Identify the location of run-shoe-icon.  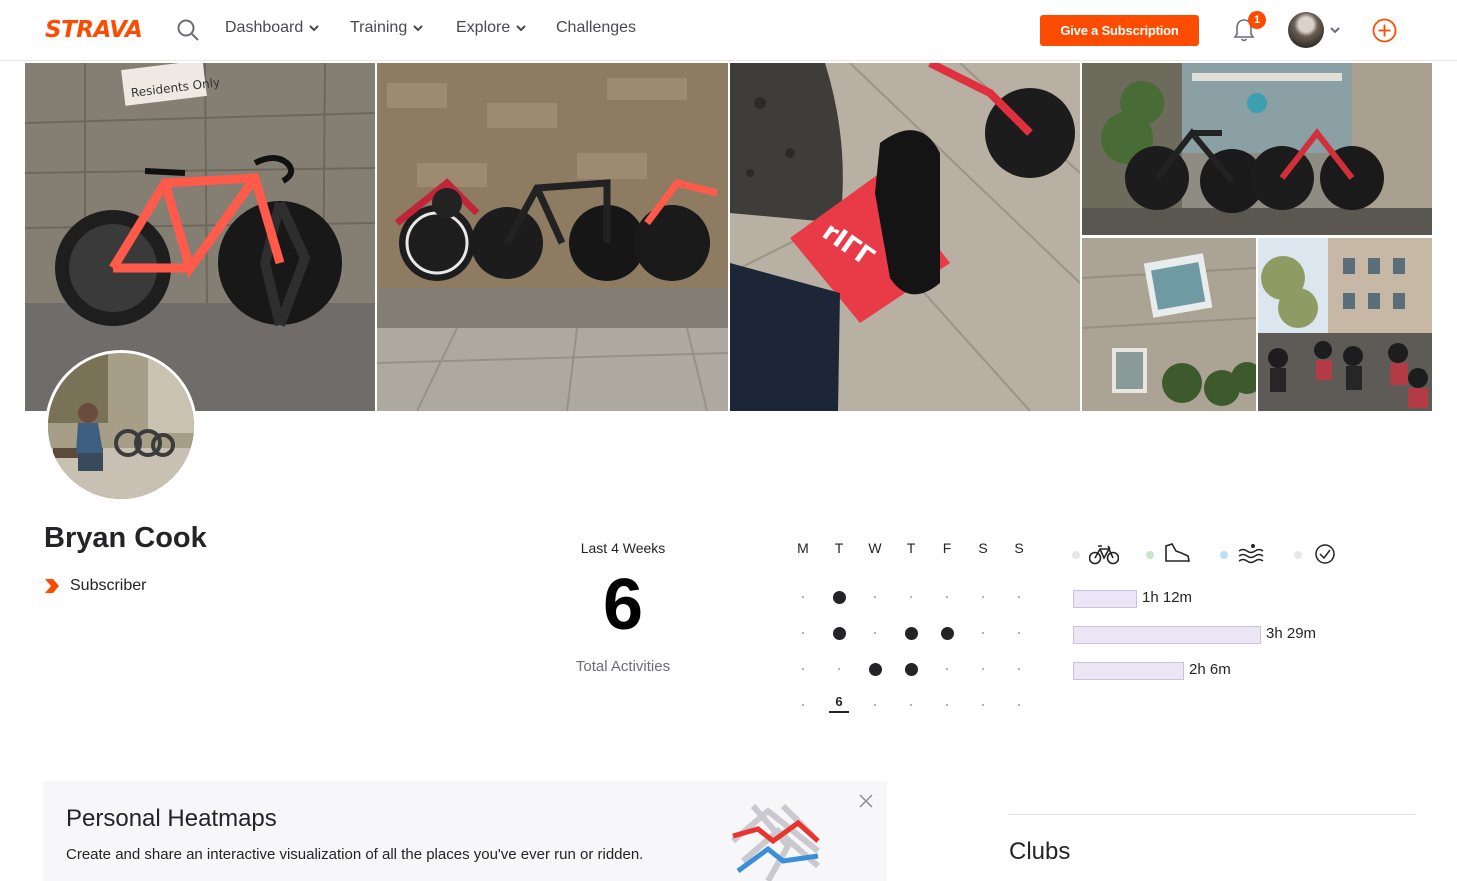
(1177, 553).